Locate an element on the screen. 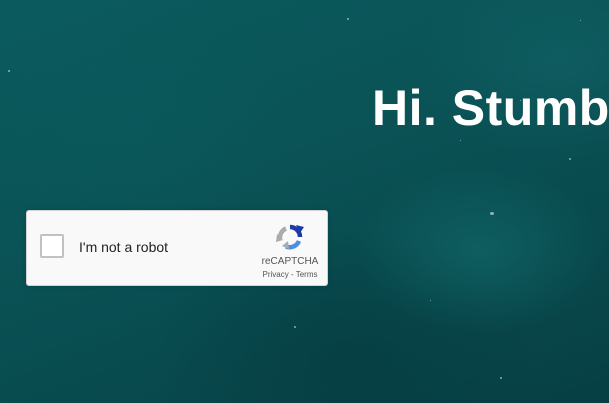  page-heading: Hi. Stumb is located at coordinates (490, 107).